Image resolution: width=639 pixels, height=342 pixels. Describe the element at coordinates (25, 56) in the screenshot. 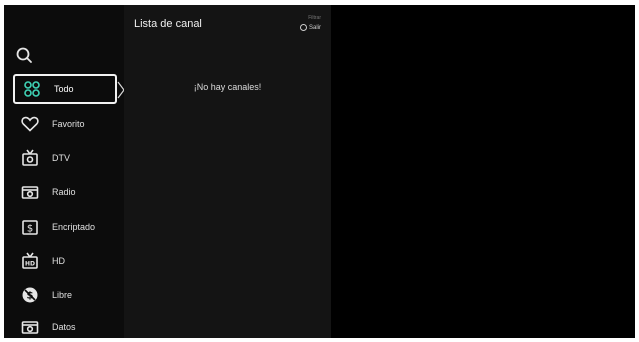

I see `search-icon` at that location.